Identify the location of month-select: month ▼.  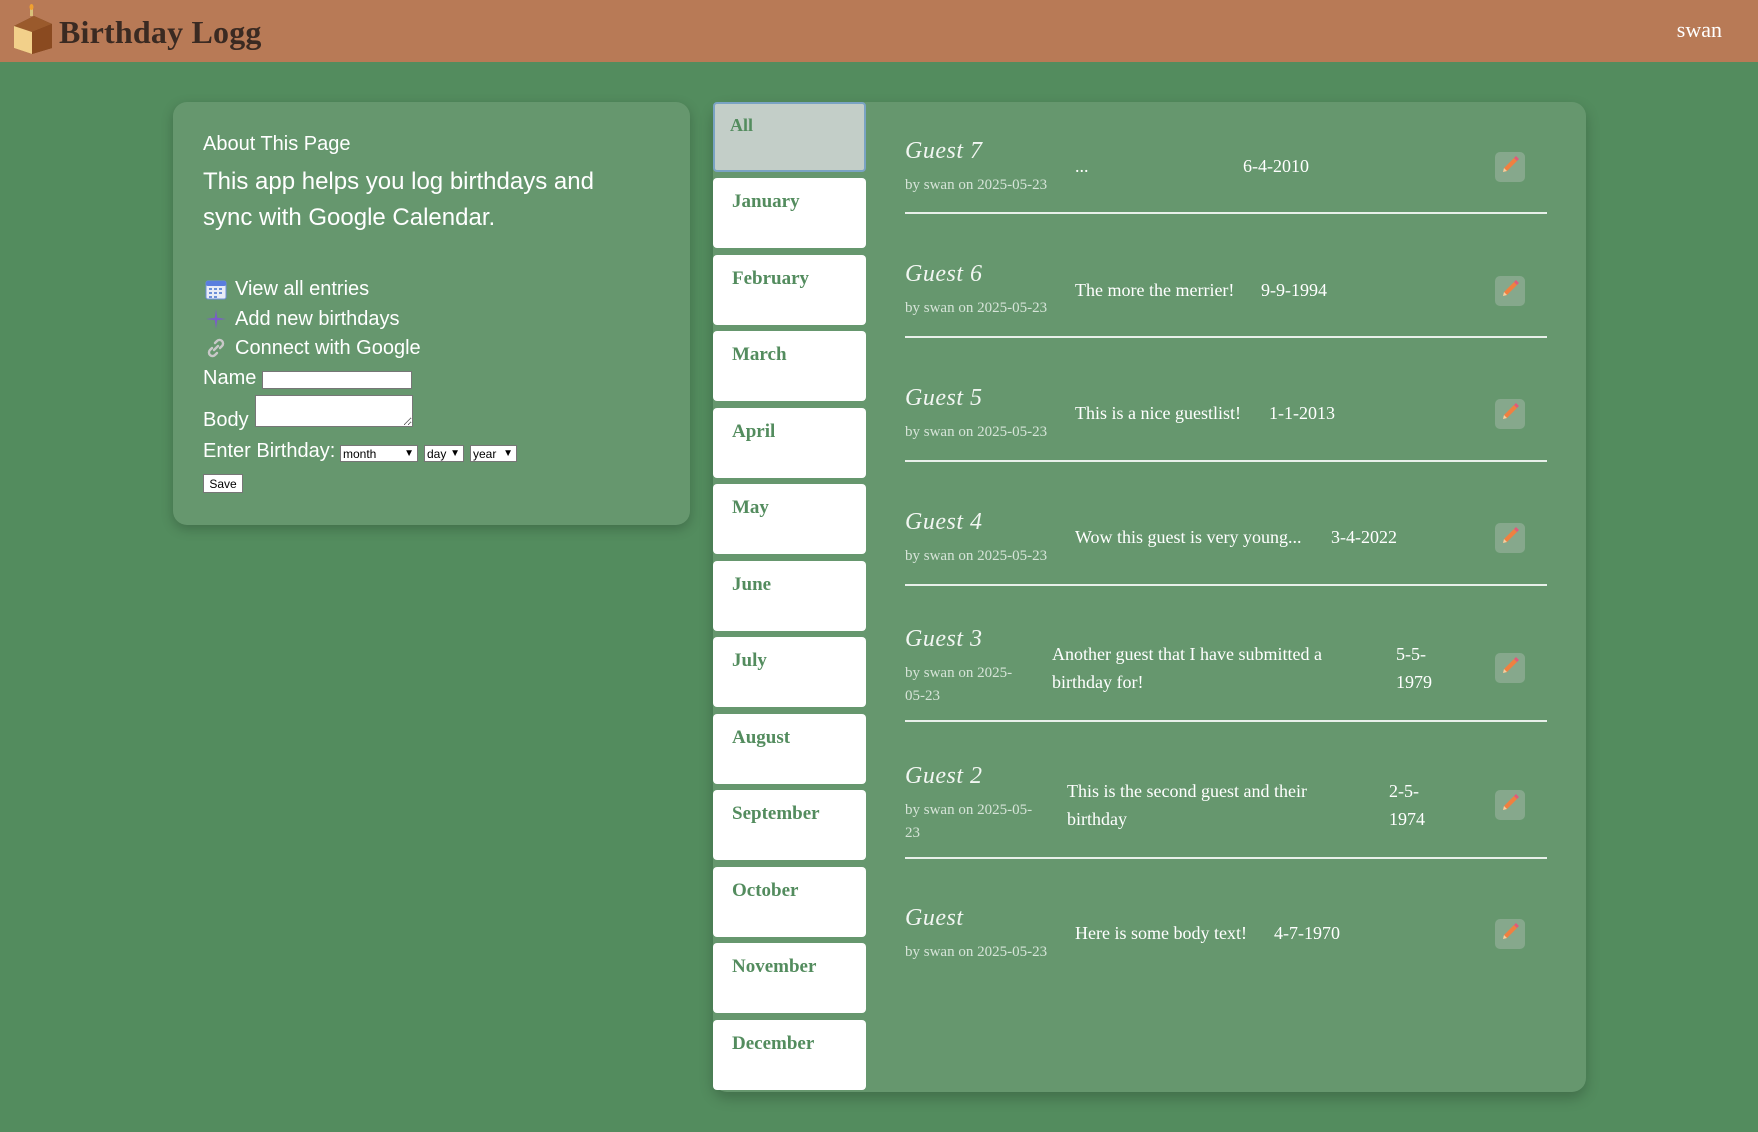
(379, 453).